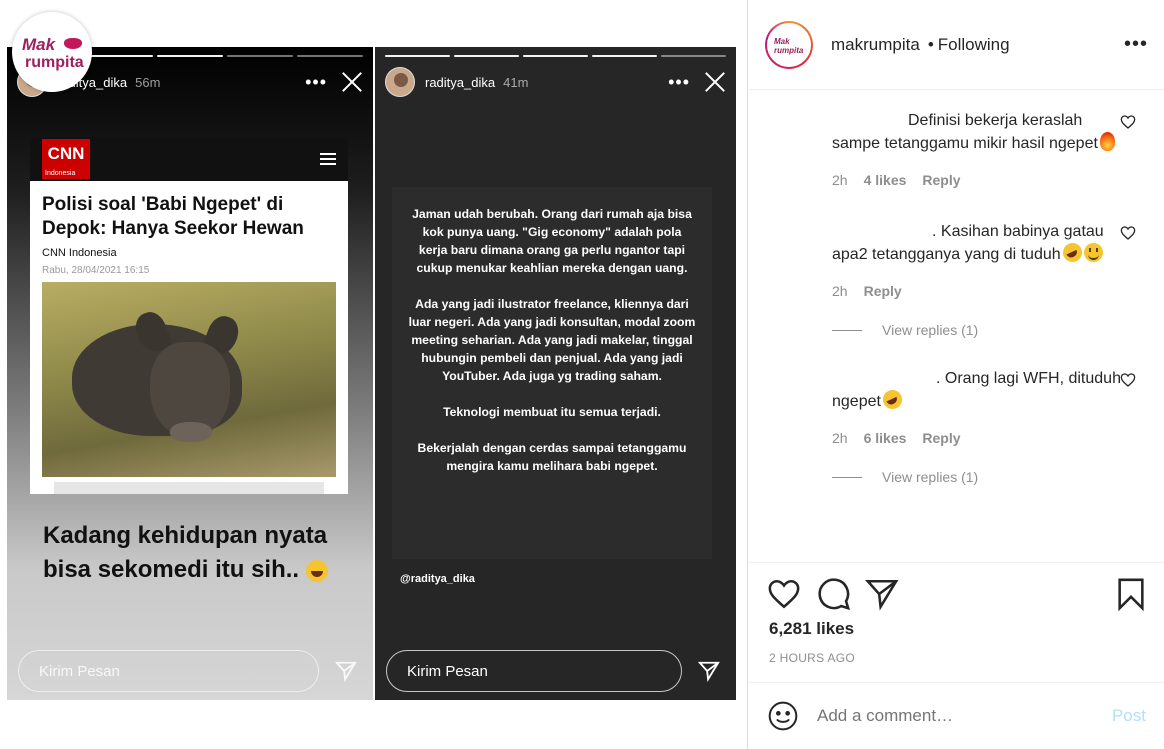  I want to click on cnn-logo: CNN Indonesia, so click(66, 159).